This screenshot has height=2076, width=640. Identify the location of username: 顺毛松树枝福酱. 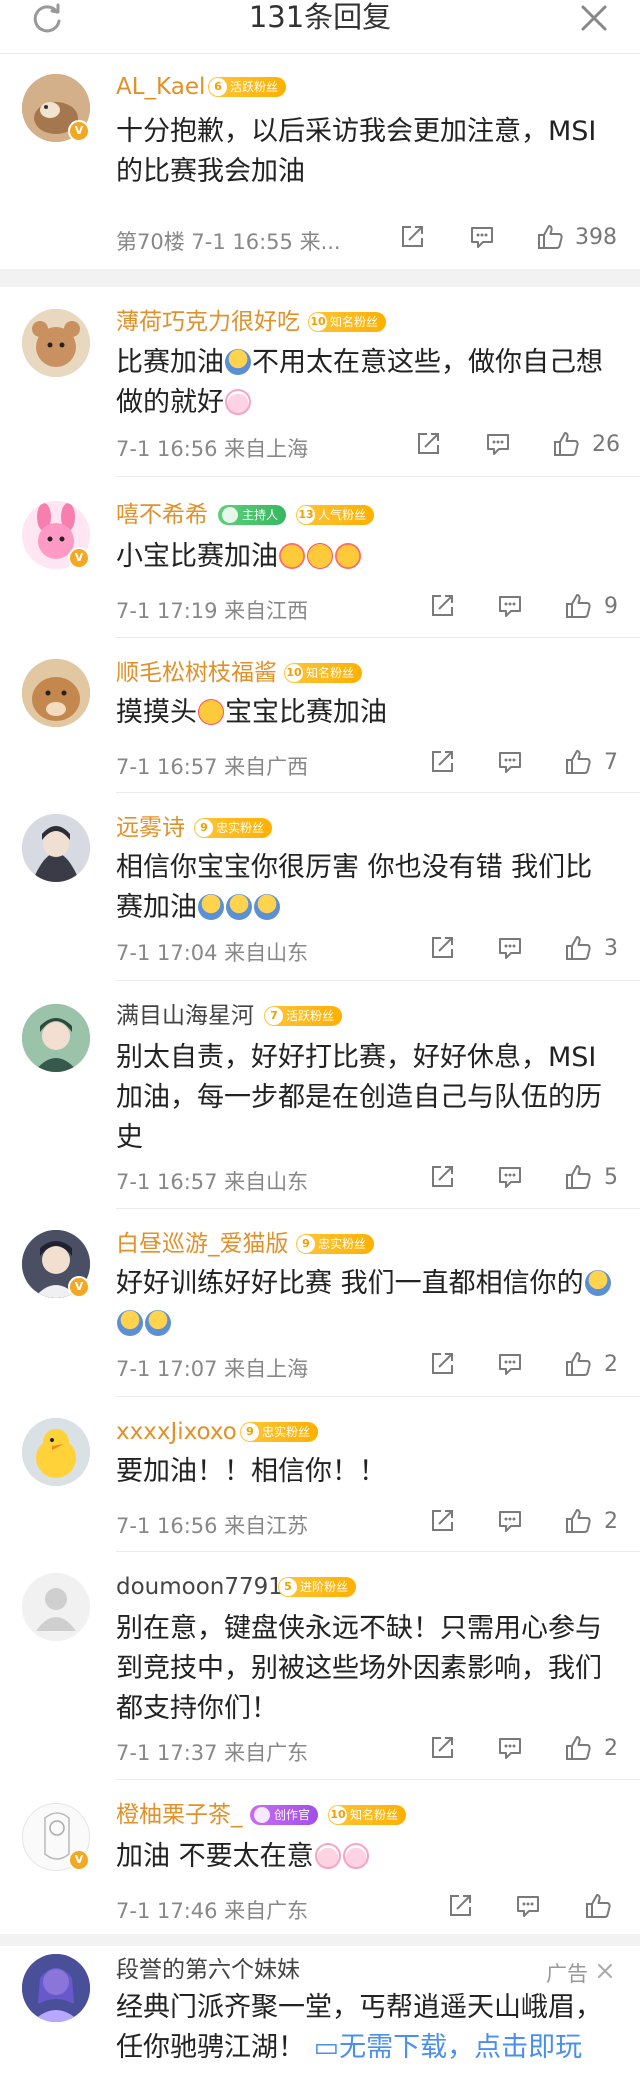
(196, 673).